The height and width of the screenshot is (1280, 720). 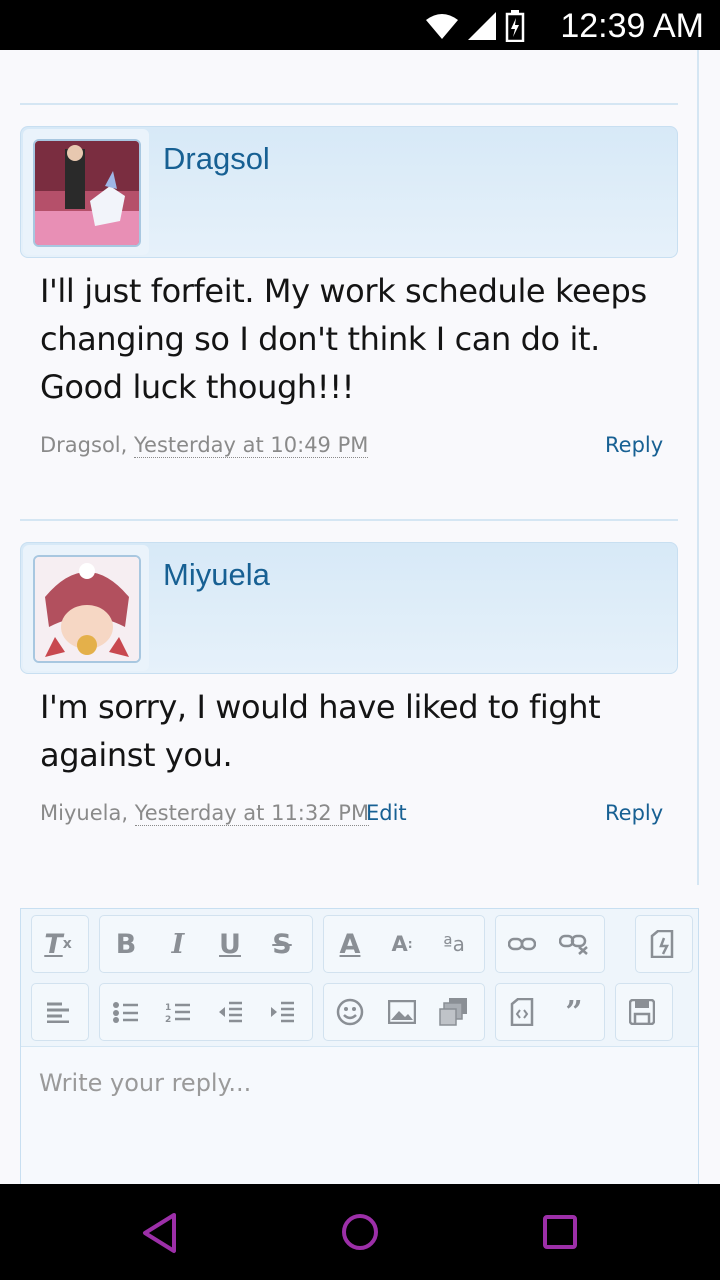 I want to click on status-icons, so click(x=475, y=26).